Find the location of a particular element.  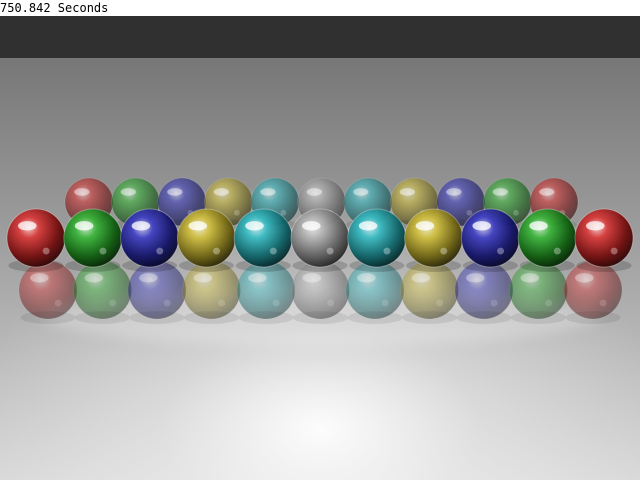

render-time-label: 750.842 Seconds is located at coordinates (54, 8).